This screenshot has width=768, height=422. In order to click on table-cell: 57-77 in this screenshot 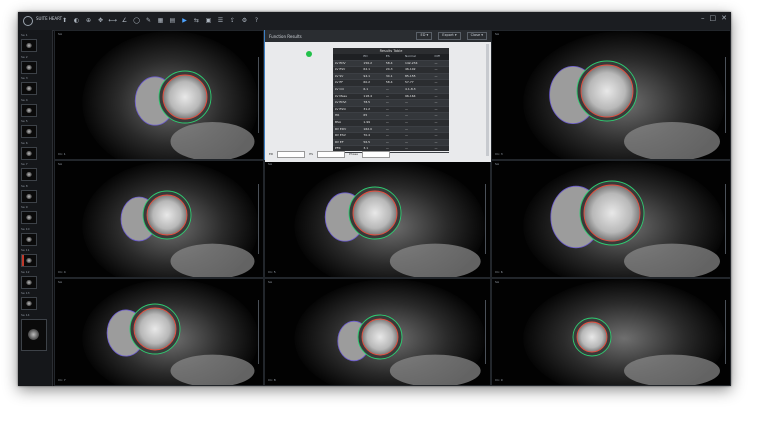, I will do `click(417, 83)`.